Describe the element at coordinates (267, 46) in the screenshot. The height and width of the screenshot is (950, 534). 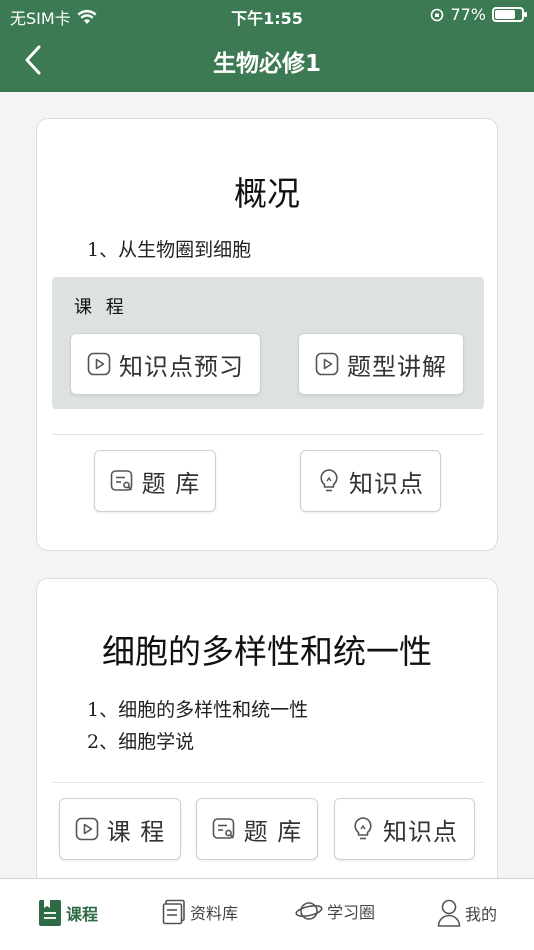
I see `app-header: 无SIM卡 下午1:55 77% 生物必修1` at that location.